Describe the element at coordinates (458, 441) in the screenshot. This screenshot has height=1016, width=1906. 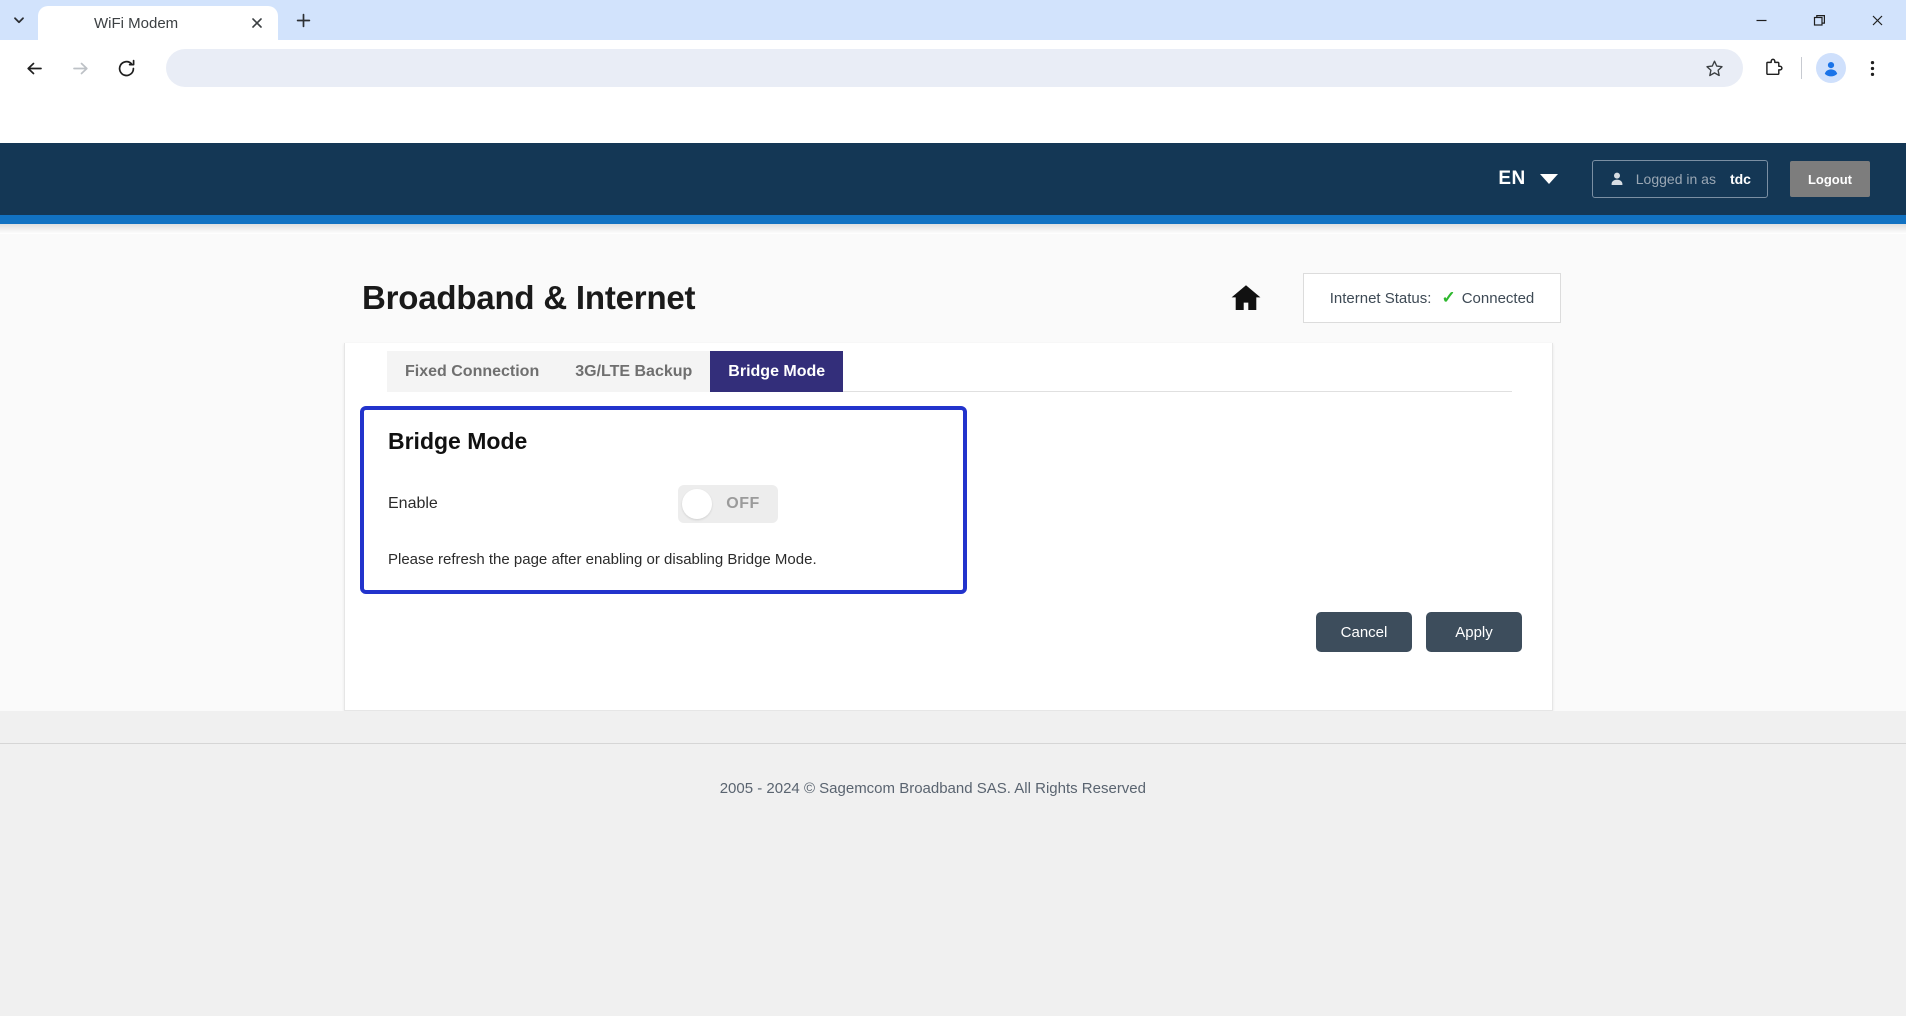
I see `bridge-mode-heading: Bridge Mode` at that location.